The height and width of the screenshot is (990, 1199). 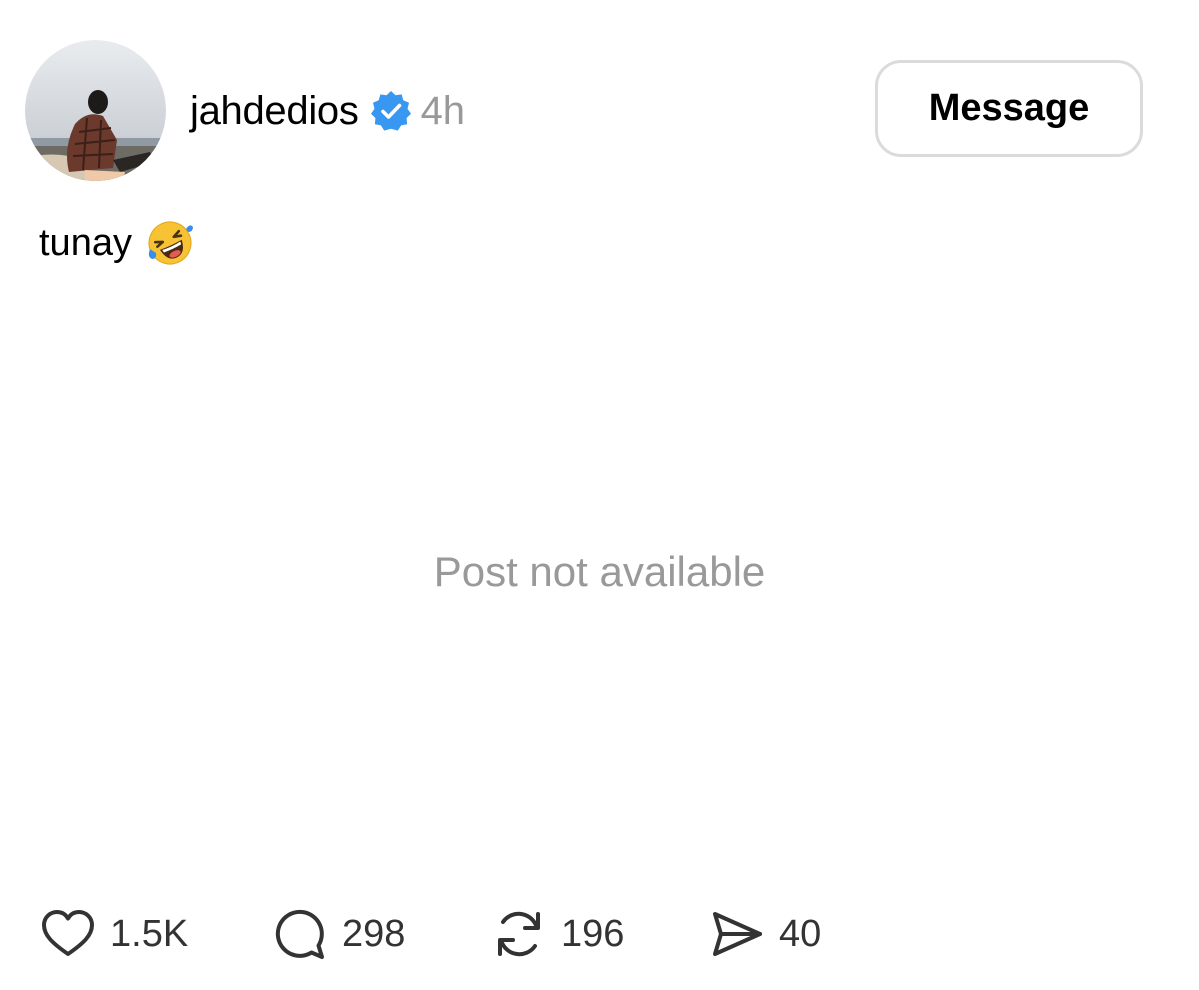 I want to click on comment-button: 298, so click(x=381, y=934).